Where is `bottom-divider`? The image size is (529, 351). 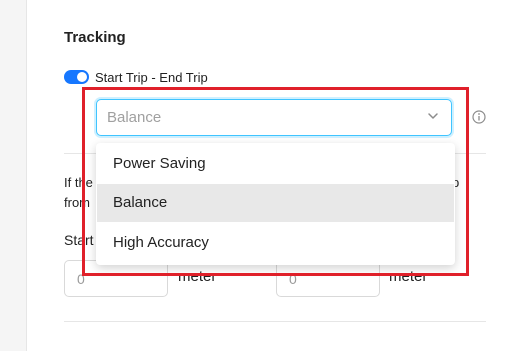 bottom-divider is located at coordinates (275, 321).